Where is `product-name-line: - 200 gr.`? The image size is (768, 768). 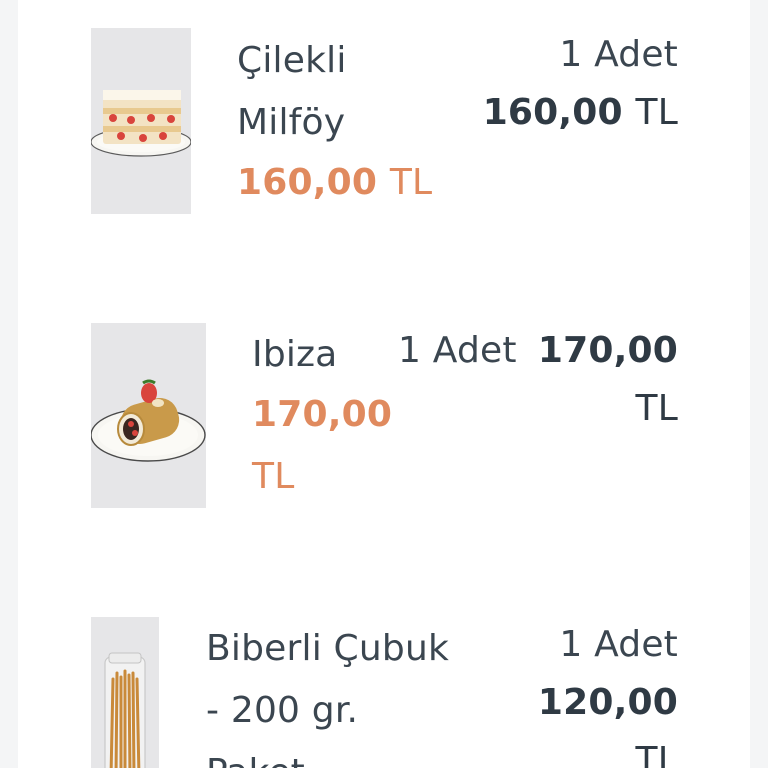
product-name-line: - 200 gr. is located at coordinates (282, 710).